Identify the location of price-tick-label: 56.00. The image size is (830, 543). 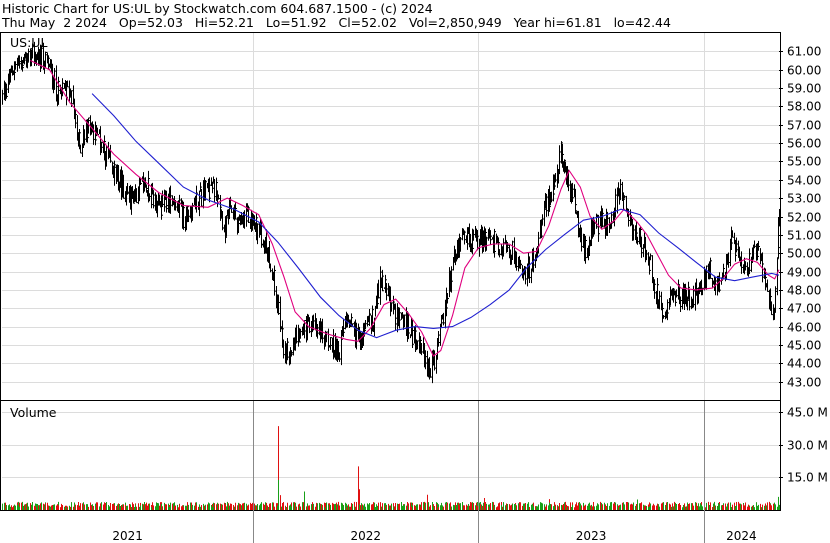
(804, 144).